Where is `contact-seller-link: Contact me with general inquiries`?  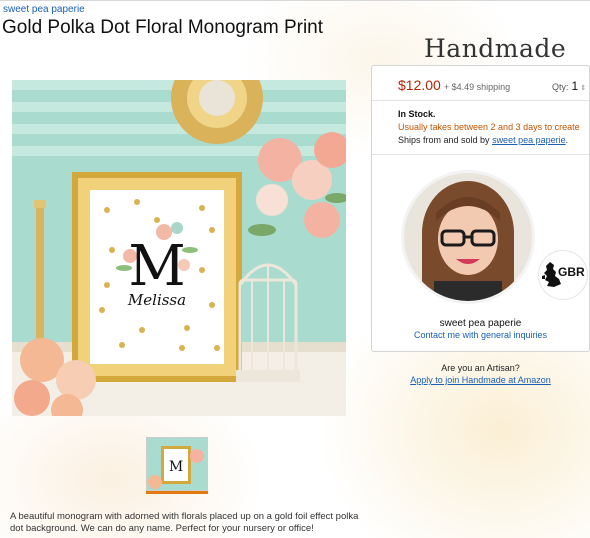 contact-seller-link: Contact me with general inquiries is located at coordinates (480, 335).